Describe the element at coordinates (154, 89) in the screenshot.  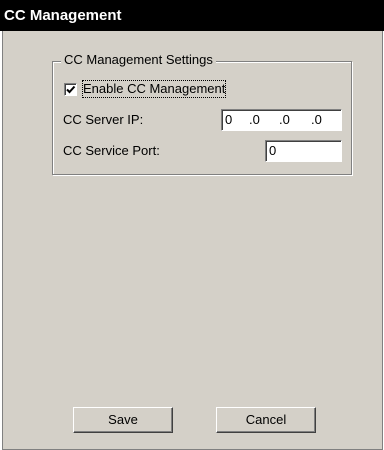
I see `enable-cc-management-label: Enable CC Management` at that location.